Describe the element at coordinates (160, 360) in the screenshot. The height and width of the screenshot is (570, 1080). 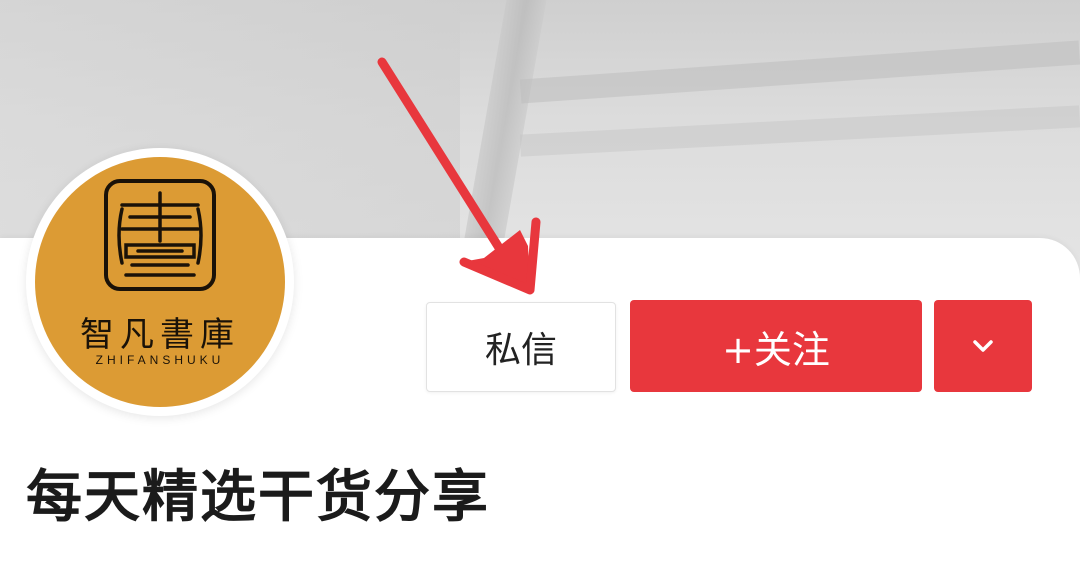
I see `logo-english-text: ZHIFANSHUKU` at that location.